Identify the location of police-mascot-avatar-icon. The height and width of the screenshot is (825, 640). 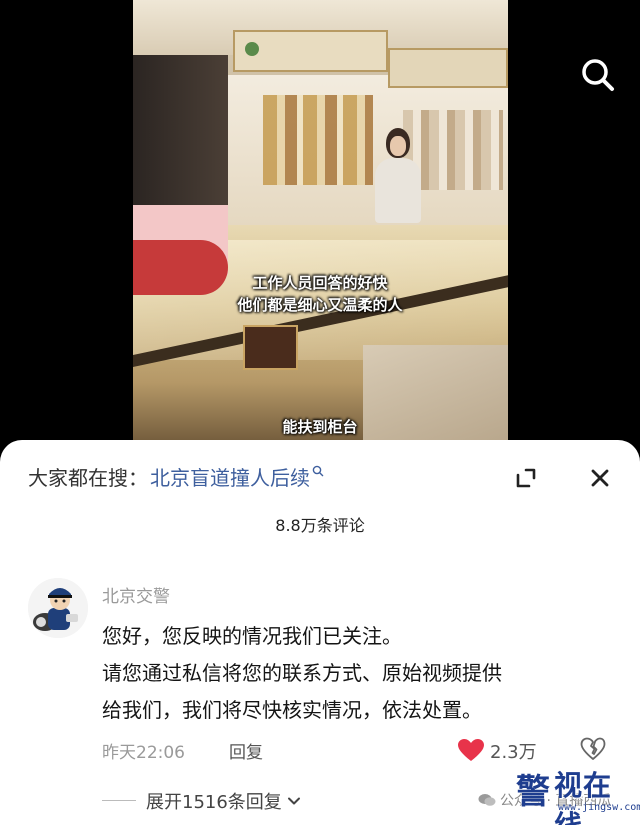
(58, 608).